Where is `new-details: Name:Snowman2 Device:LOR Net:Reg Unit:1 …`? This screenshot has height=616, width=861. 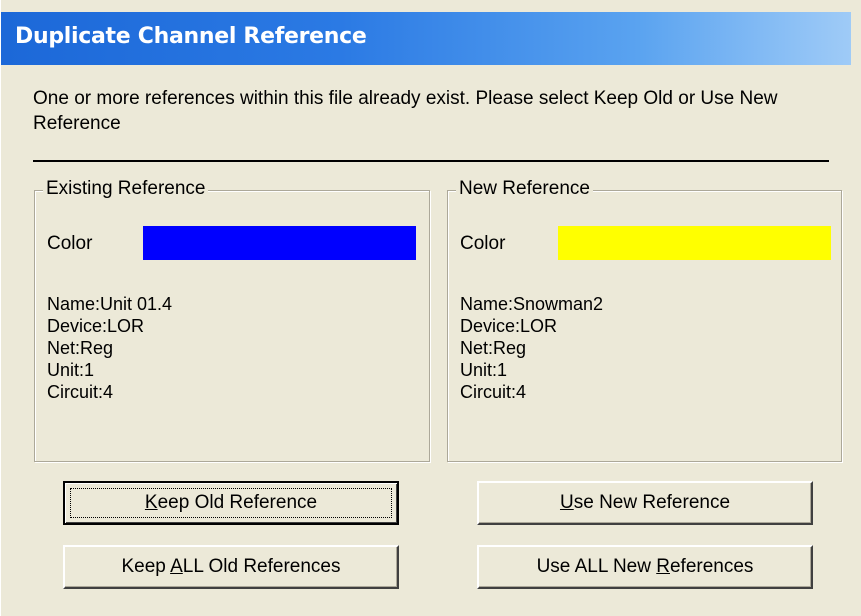
new-details: Name:Snowman2 Device:LOR Net:Reg Unit:1 … is located at coordinates (531, 348).